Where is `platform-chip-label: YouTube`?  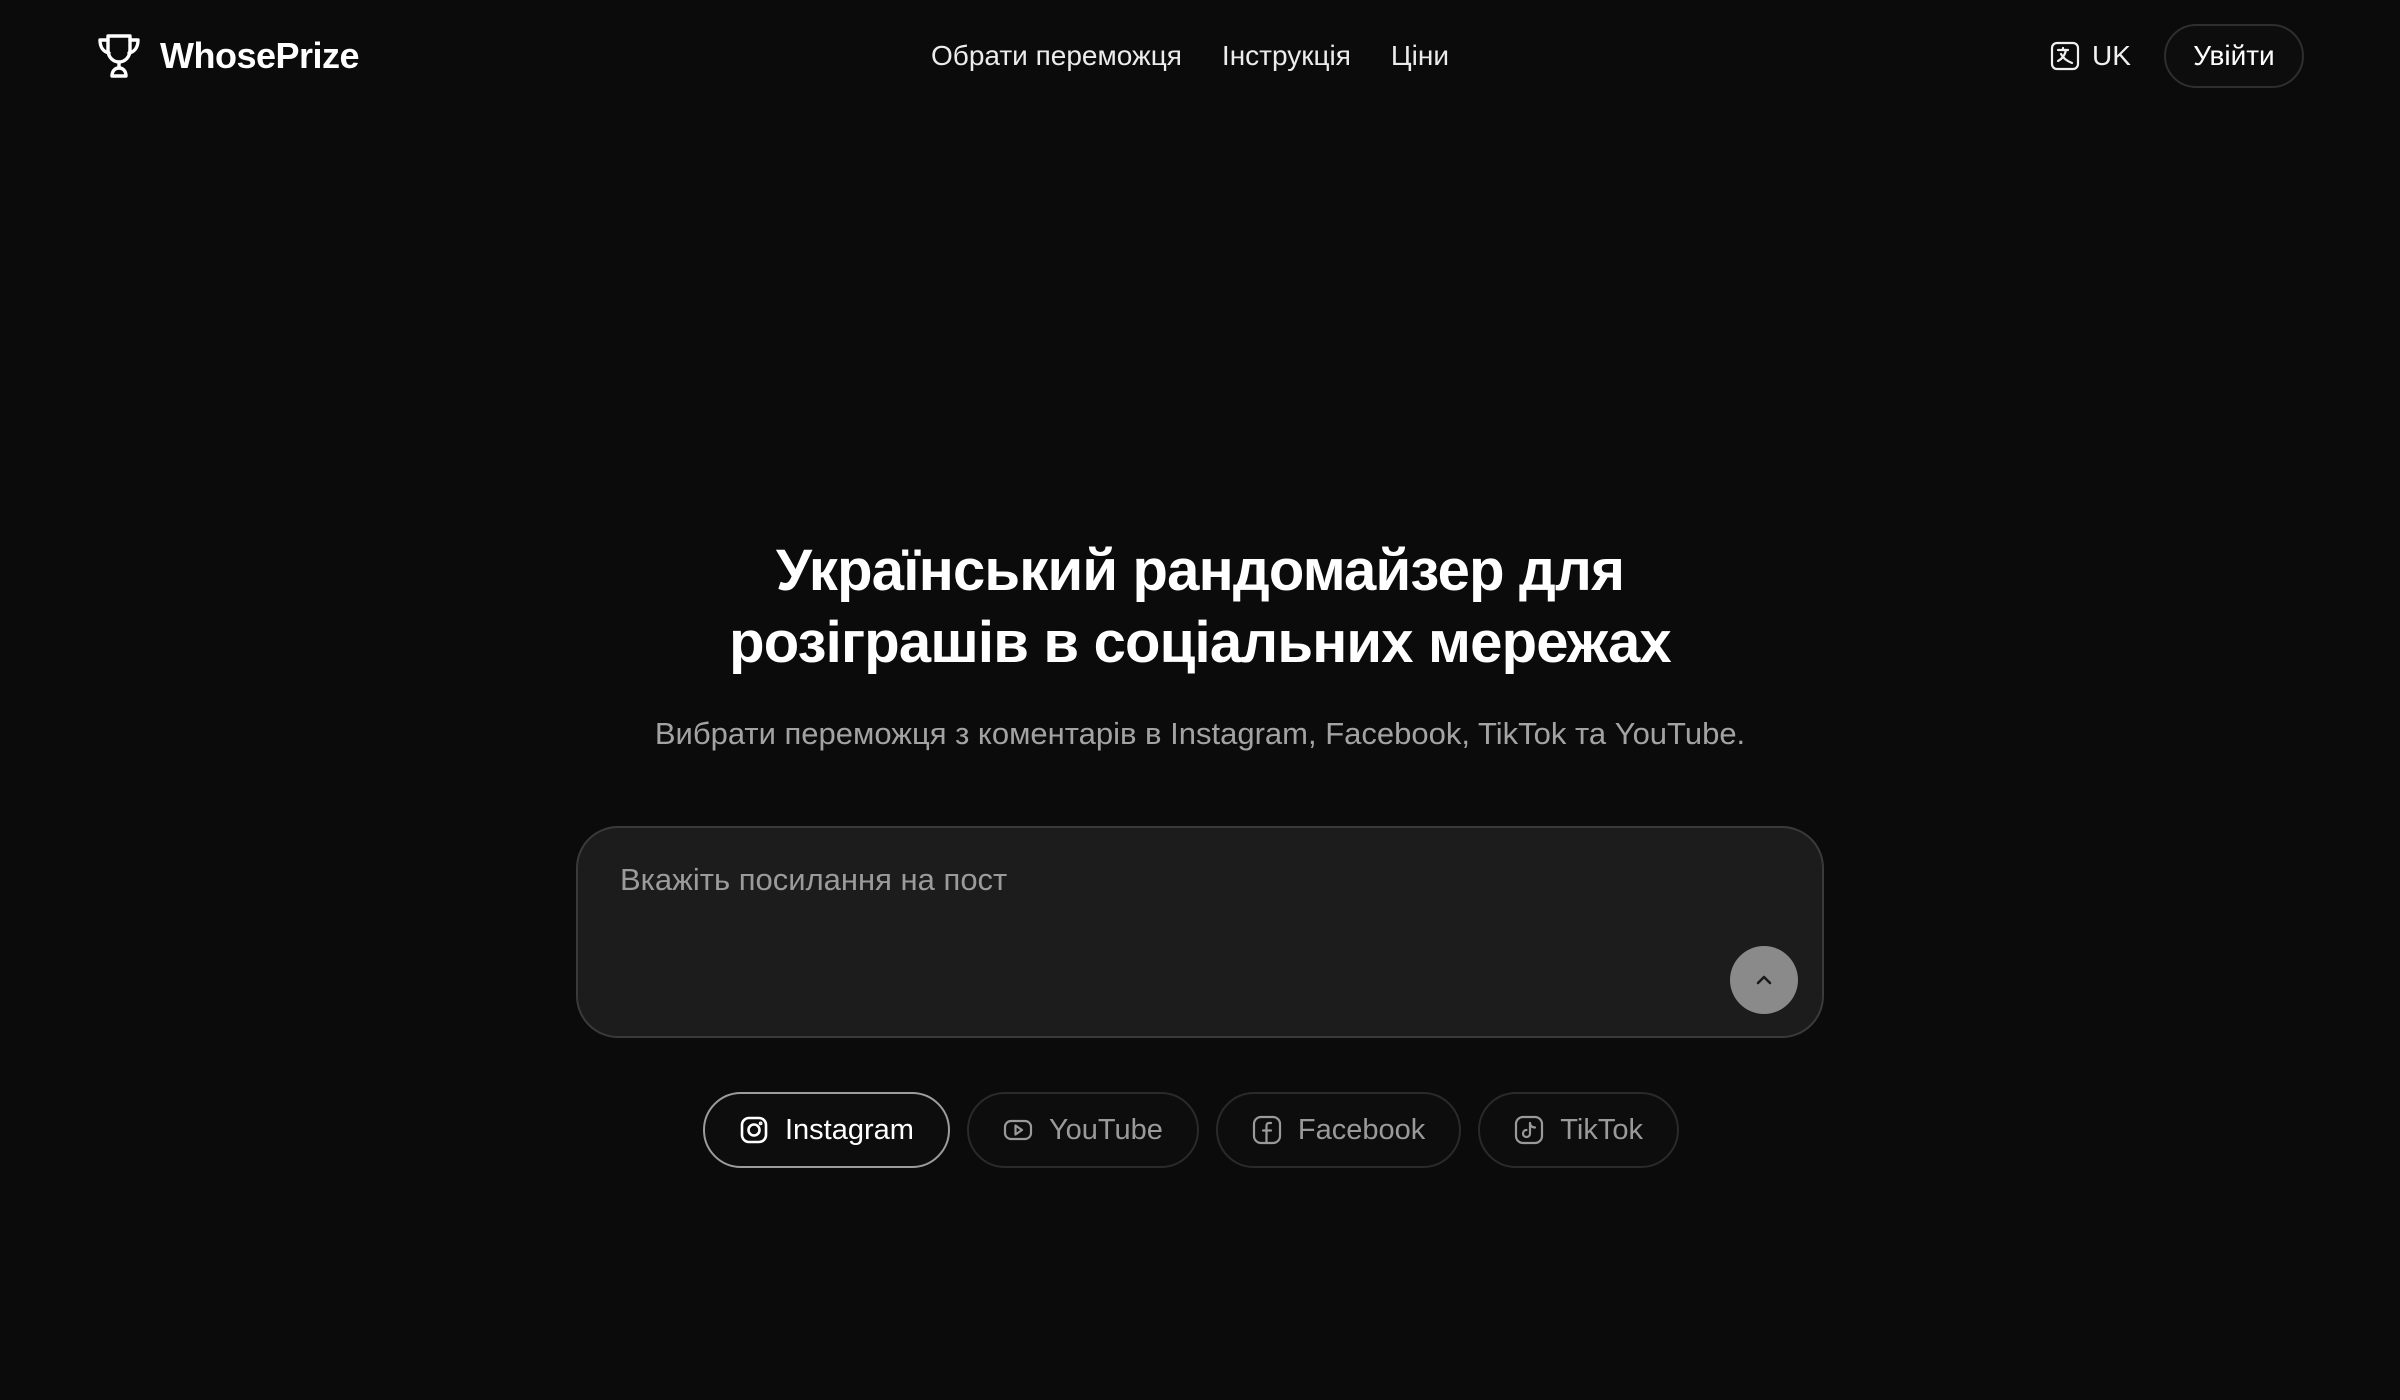 platform-chip-label: YouTube is located at coordinates (1105, 1129).